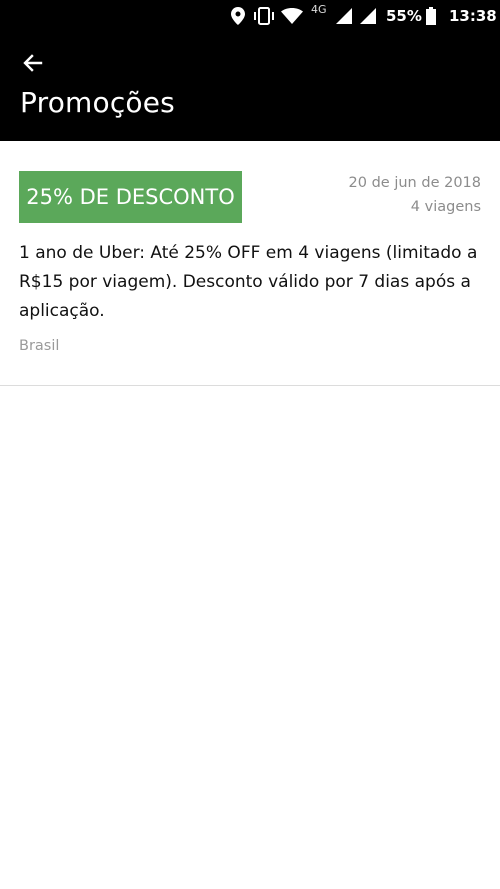 This screenshot has height=889, width=500. What do you see at coordinates (130, 197) in the screenshot?
I see `discount-badge: 25% DE DESCONTO` at bounding box center [130, 197].